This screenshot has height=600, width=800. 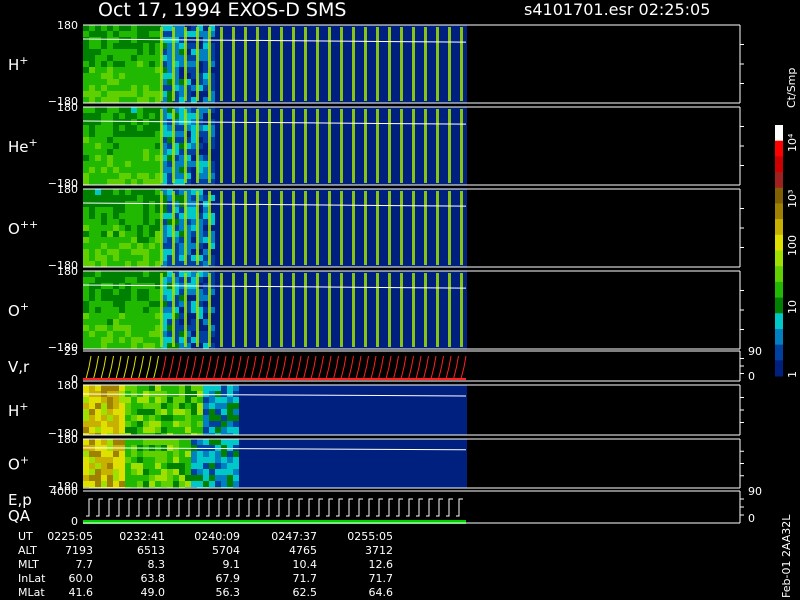 What do you see at coordinates (370, 536) in the screenshot?
I see `footer-value: 0255:05` at bounding box center [370, 536].